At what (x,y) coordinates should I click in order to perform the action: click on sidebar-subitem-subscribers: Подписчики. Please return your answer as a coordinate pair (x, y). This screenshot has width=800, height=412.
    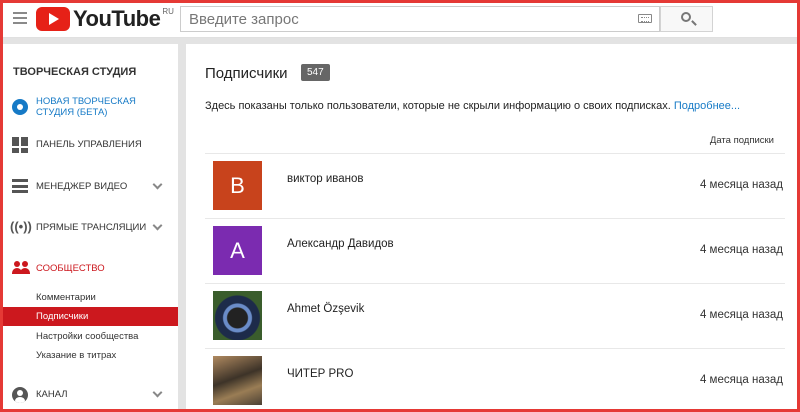
    Looking at the image, I should click on (89, 316).